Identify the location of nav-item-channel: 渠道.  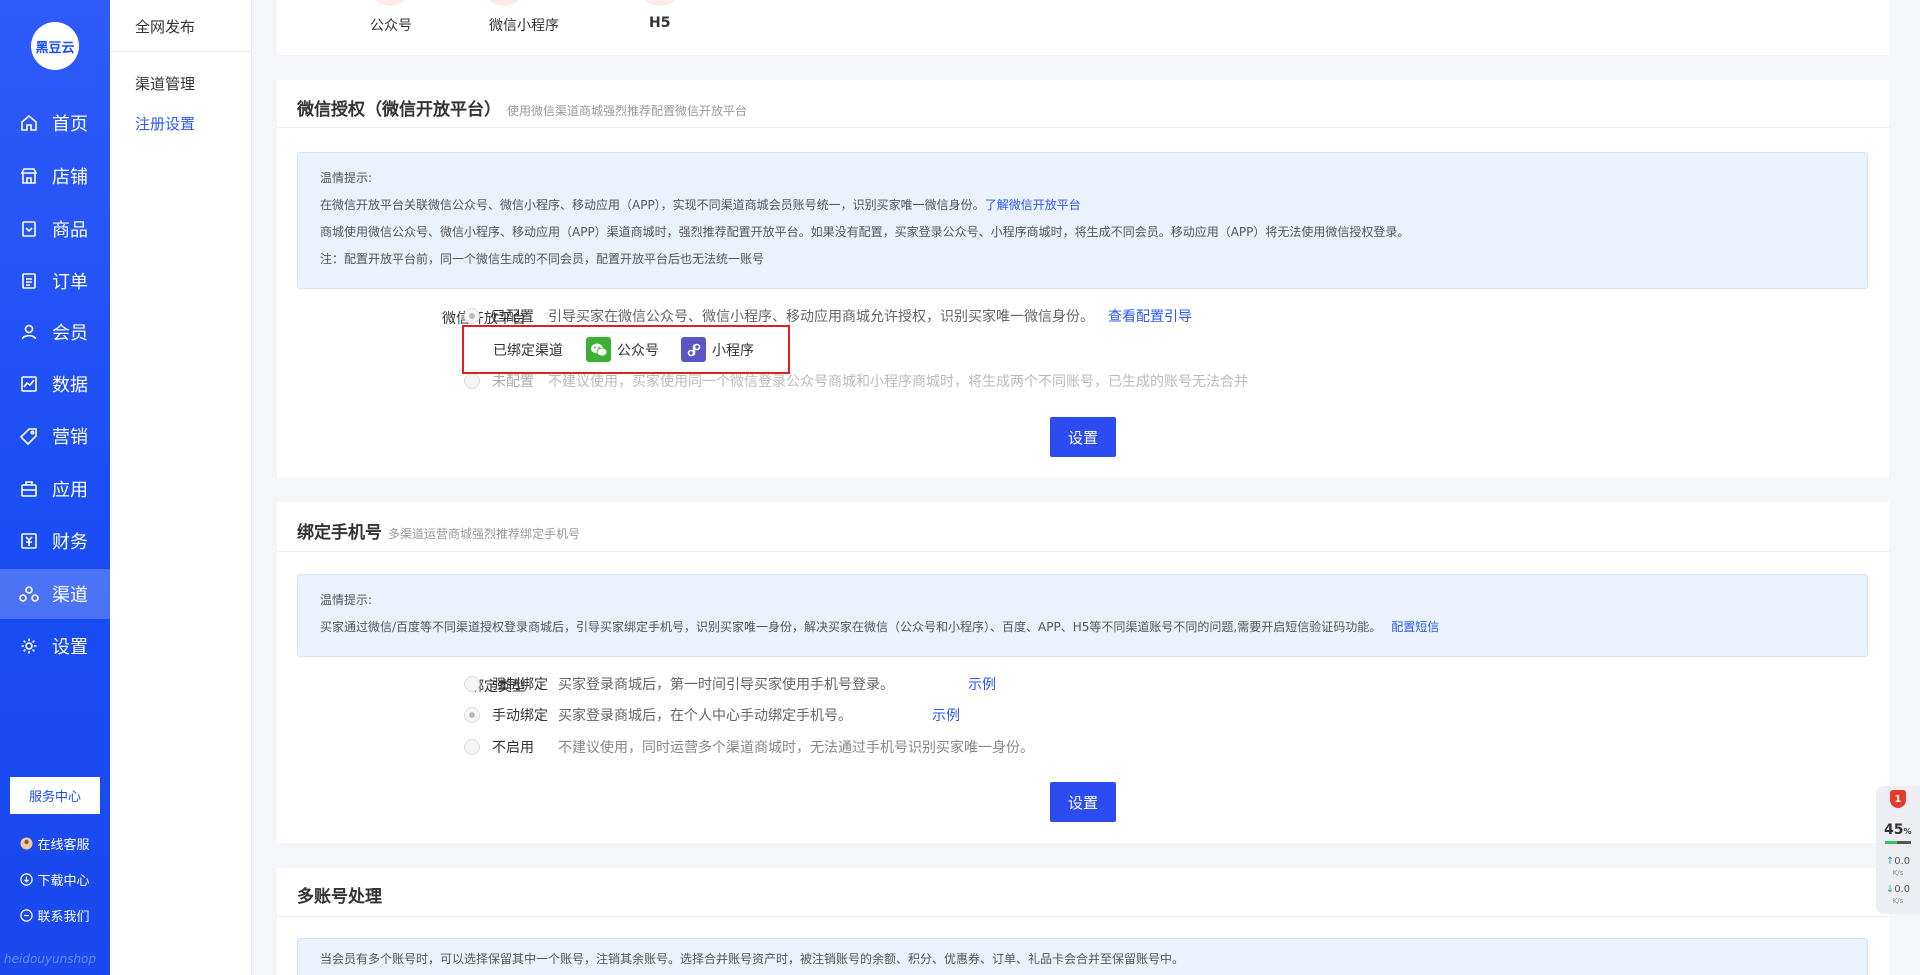
(55, 594).